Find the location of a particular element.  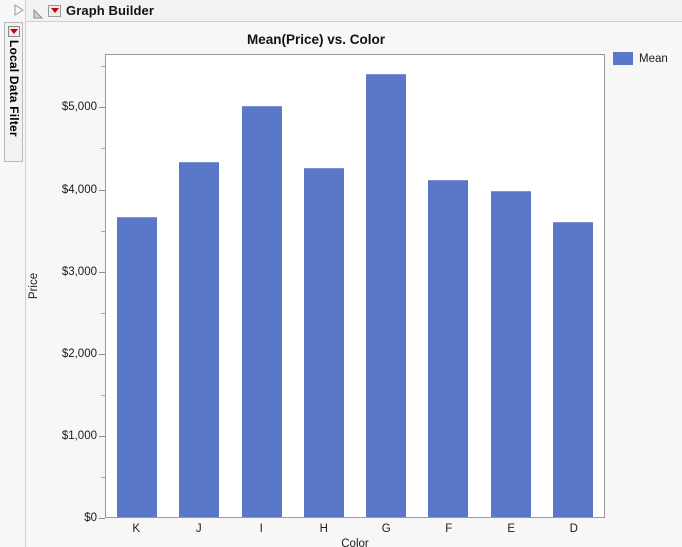

bar-I is located at coordinates (261, 311).